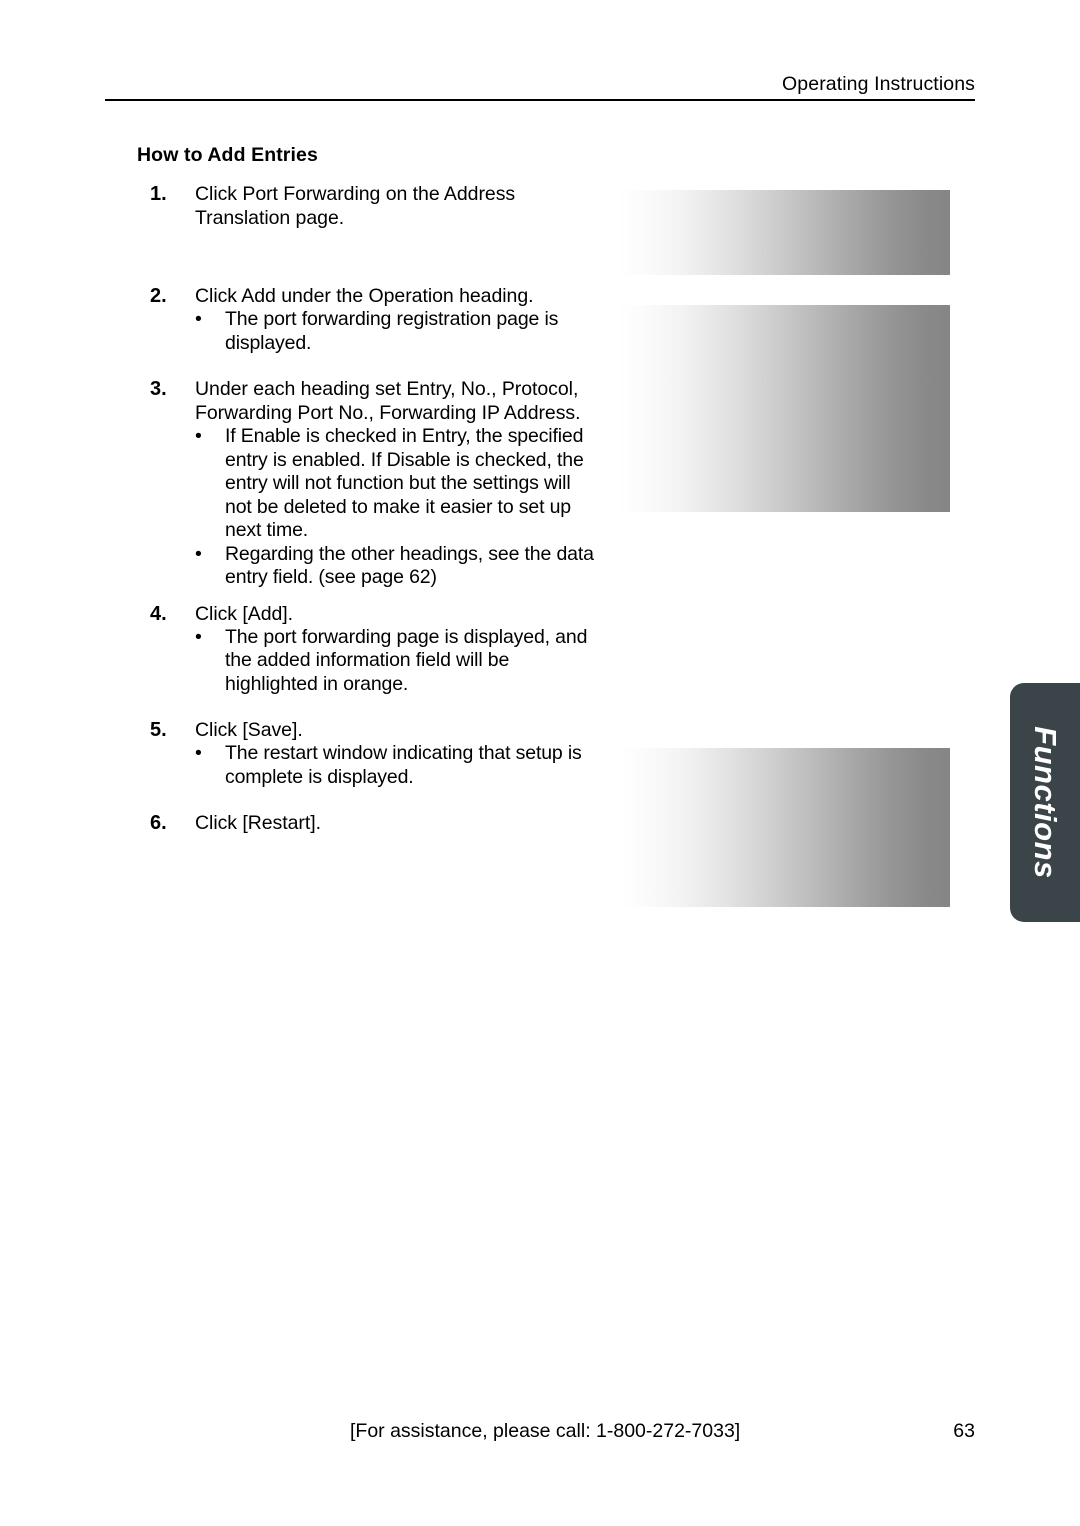  I want to click on step-5-number: 5., so click(158, 730).